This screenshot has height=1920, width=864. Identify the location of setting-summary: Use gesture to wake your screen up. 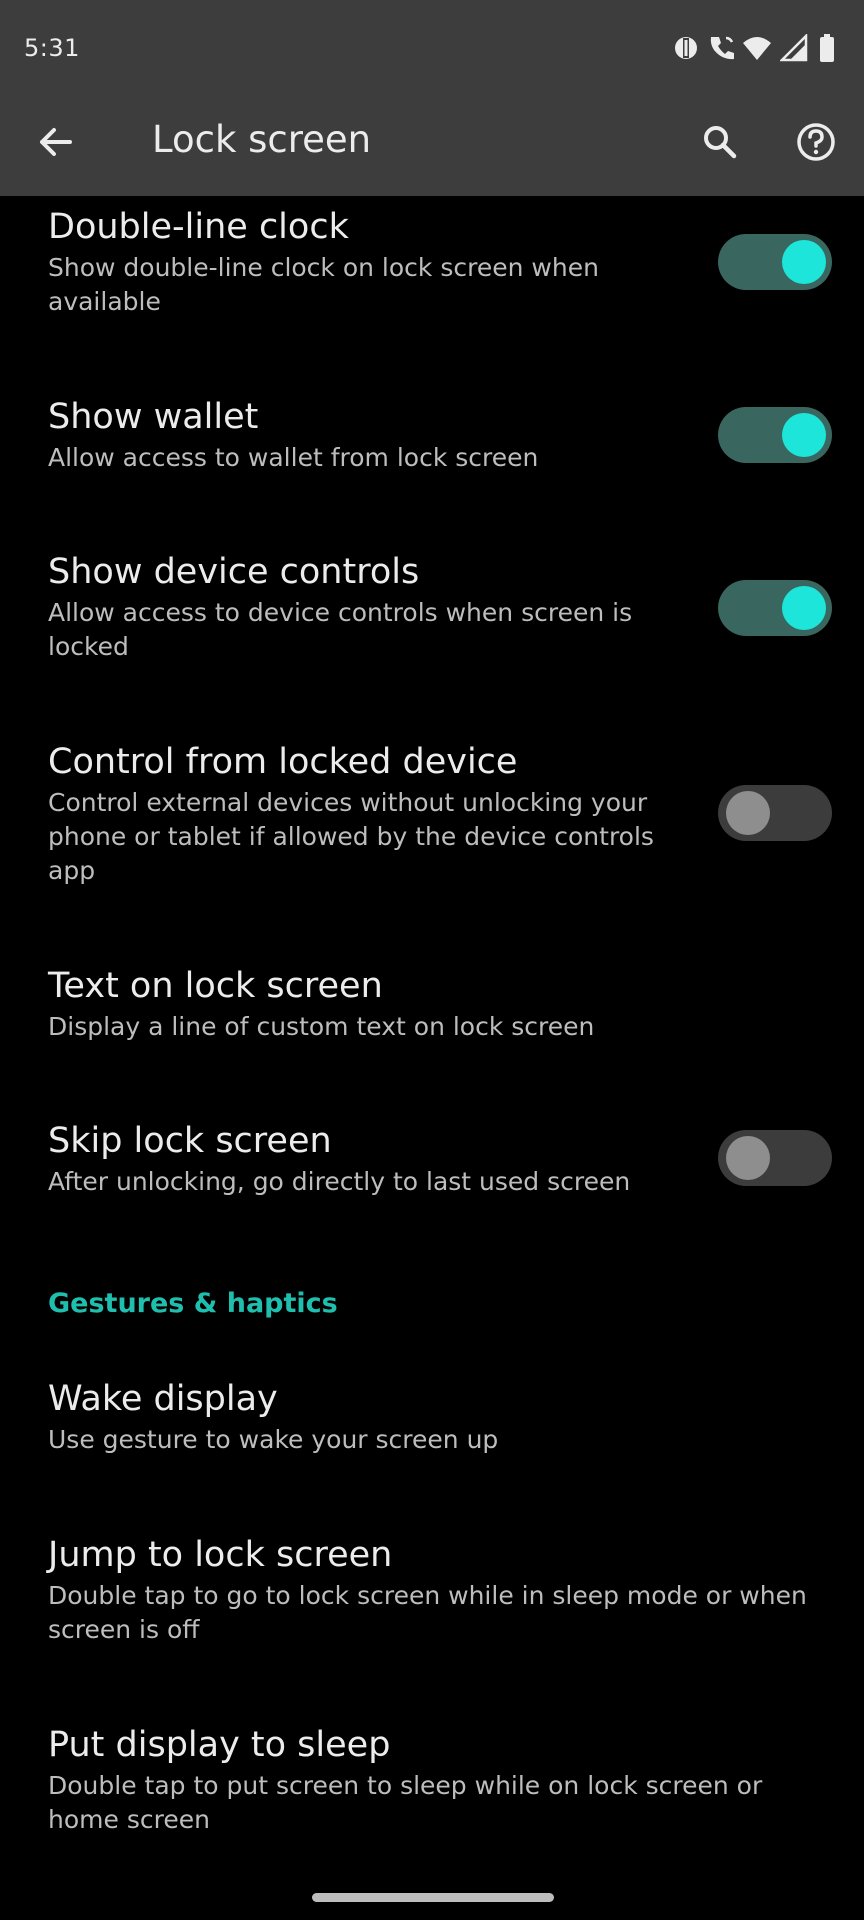
(273, 1439).